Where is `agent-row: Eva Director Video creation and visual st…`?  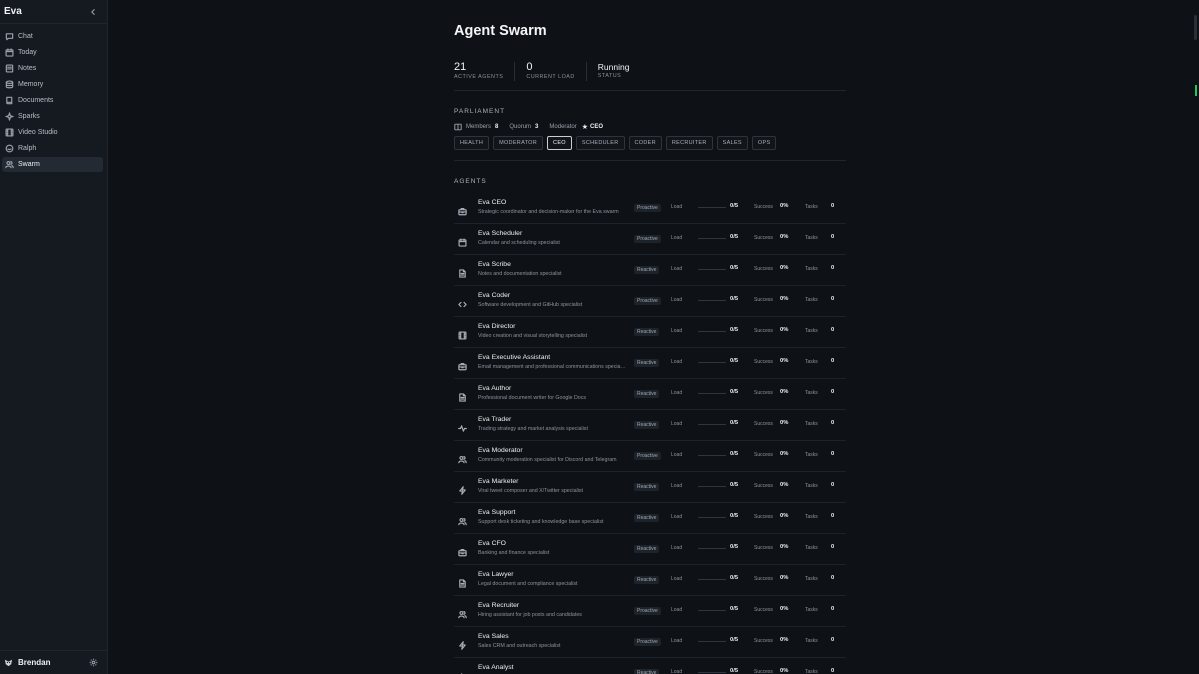
agent-row: Eva Director Video creation and visual st… is located at coordinates (650, 332).